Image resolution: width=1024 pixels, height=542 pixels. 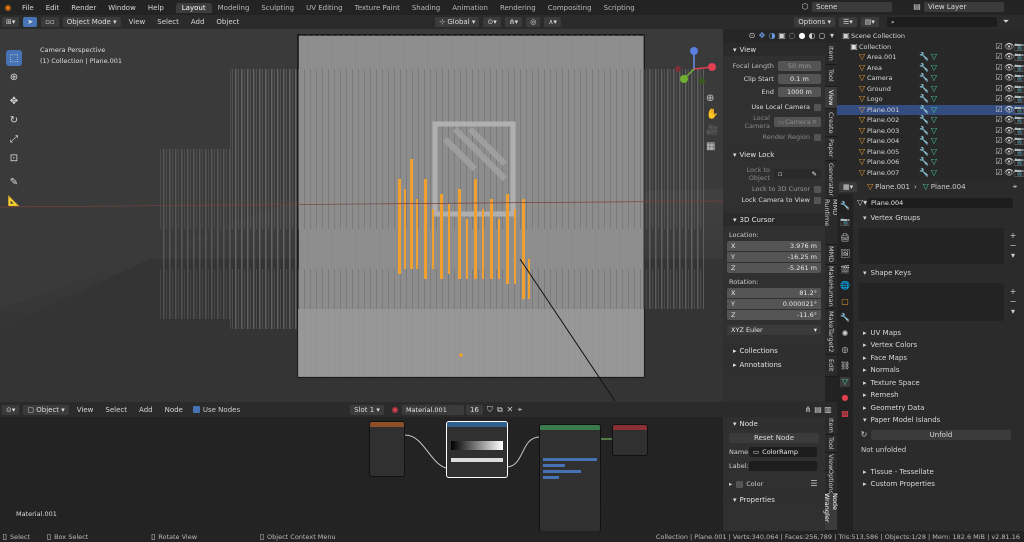 I want to click on node-editor-canvas: Material.001, so click(x=361, y=474).